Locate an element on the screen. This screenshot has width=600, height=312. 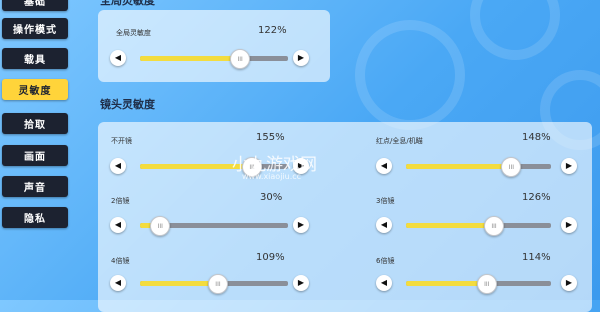
3x-scope-slider: III is located at coordinates (478, 226).